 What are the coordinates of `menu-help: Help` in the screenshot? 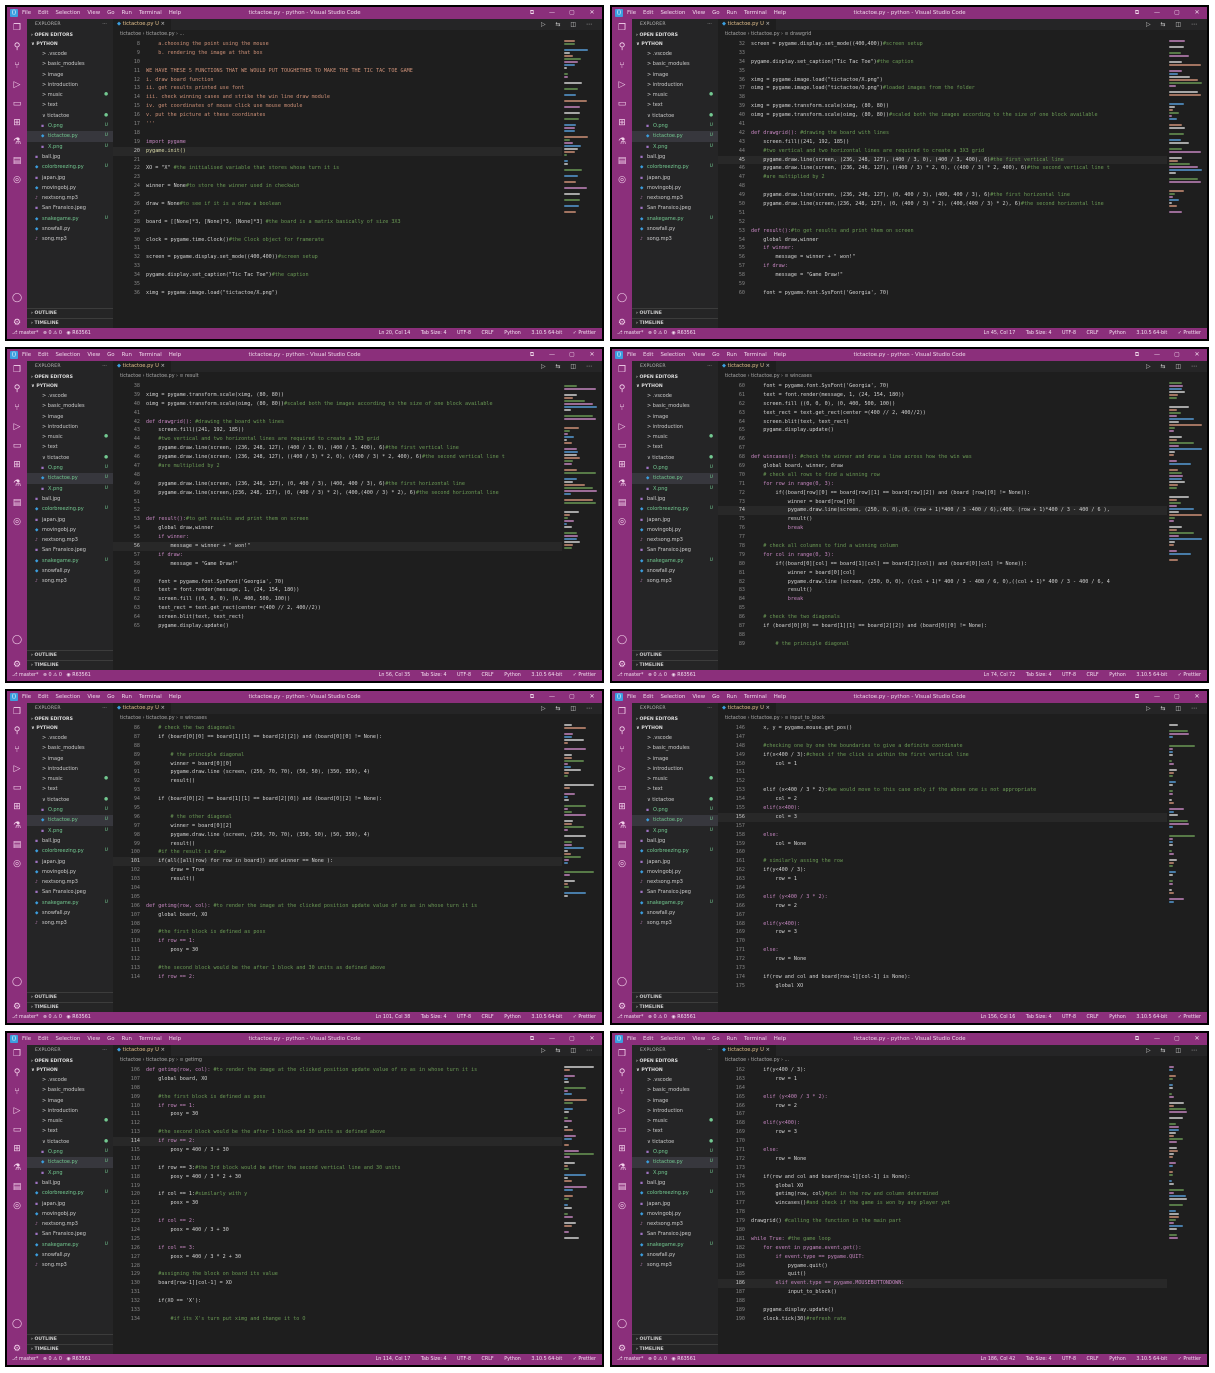 It's located at (175, 355).